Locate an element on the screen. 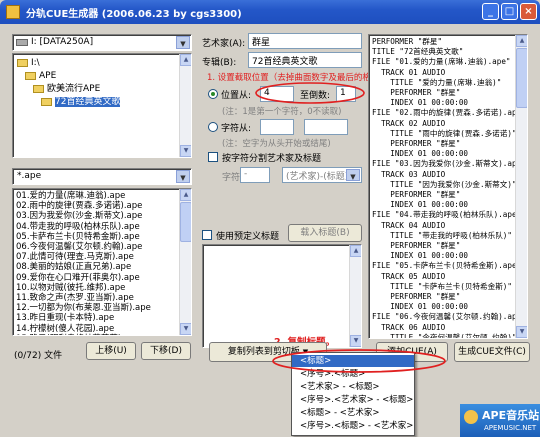 The width and height of the screenshot is (540, 437). folder-icon is located at coordinates (30, 75).